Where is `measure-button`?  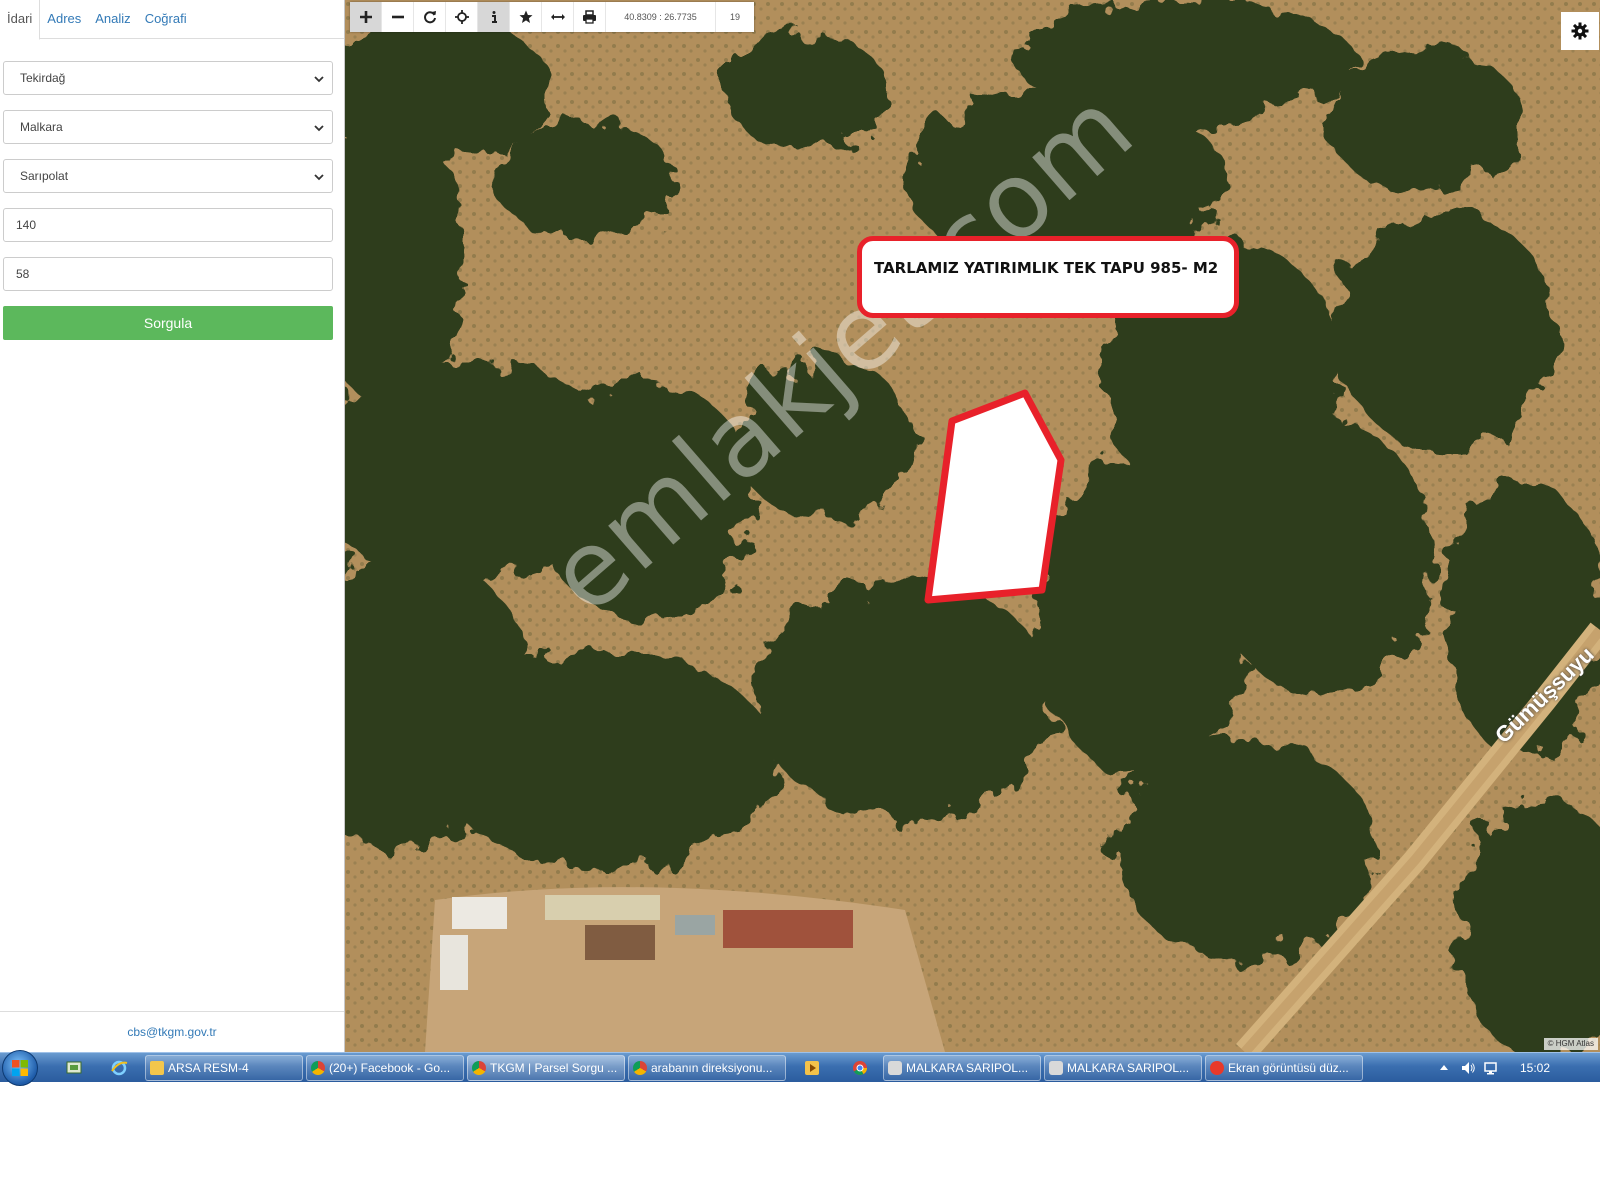
measure-button is located at coordinates (558, 17).